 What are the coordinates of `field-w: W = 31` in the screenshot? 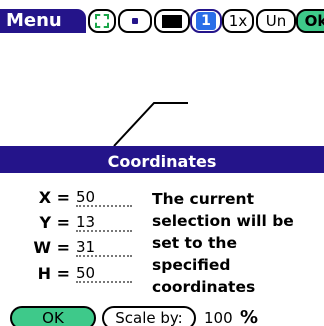 It's located at (74, 248).